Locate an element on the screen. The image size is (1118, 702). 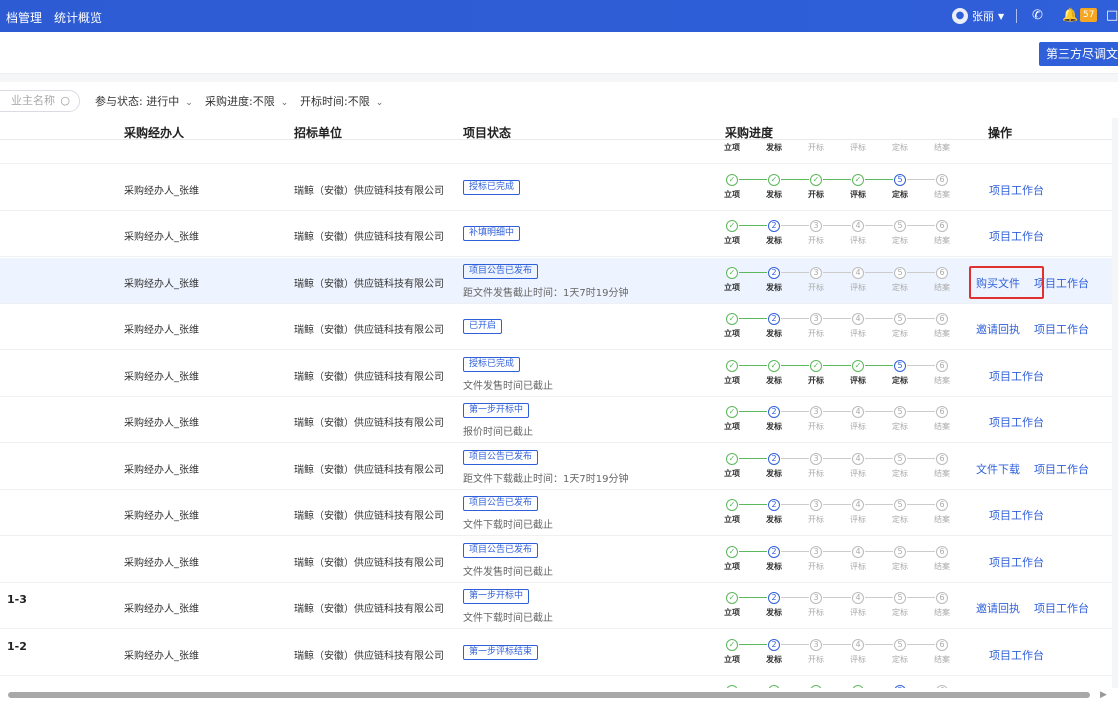
more-icon: □ is located at coordinates (1112, 15).